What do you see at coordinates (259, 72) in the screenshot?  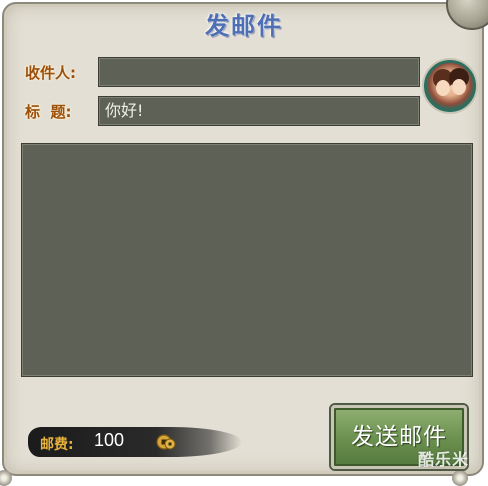 I see `recipient-input` at bounding box center [259, 72].